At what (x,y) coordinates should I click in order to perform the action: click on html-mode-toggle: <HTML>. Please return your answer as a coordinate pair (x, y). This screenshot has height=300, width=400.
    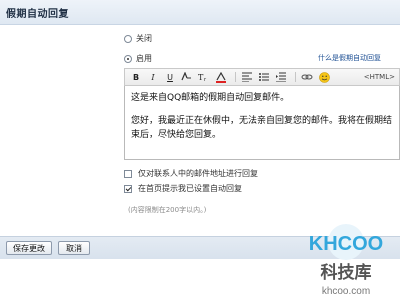
    Looking at the image, I should click on (379, 77).